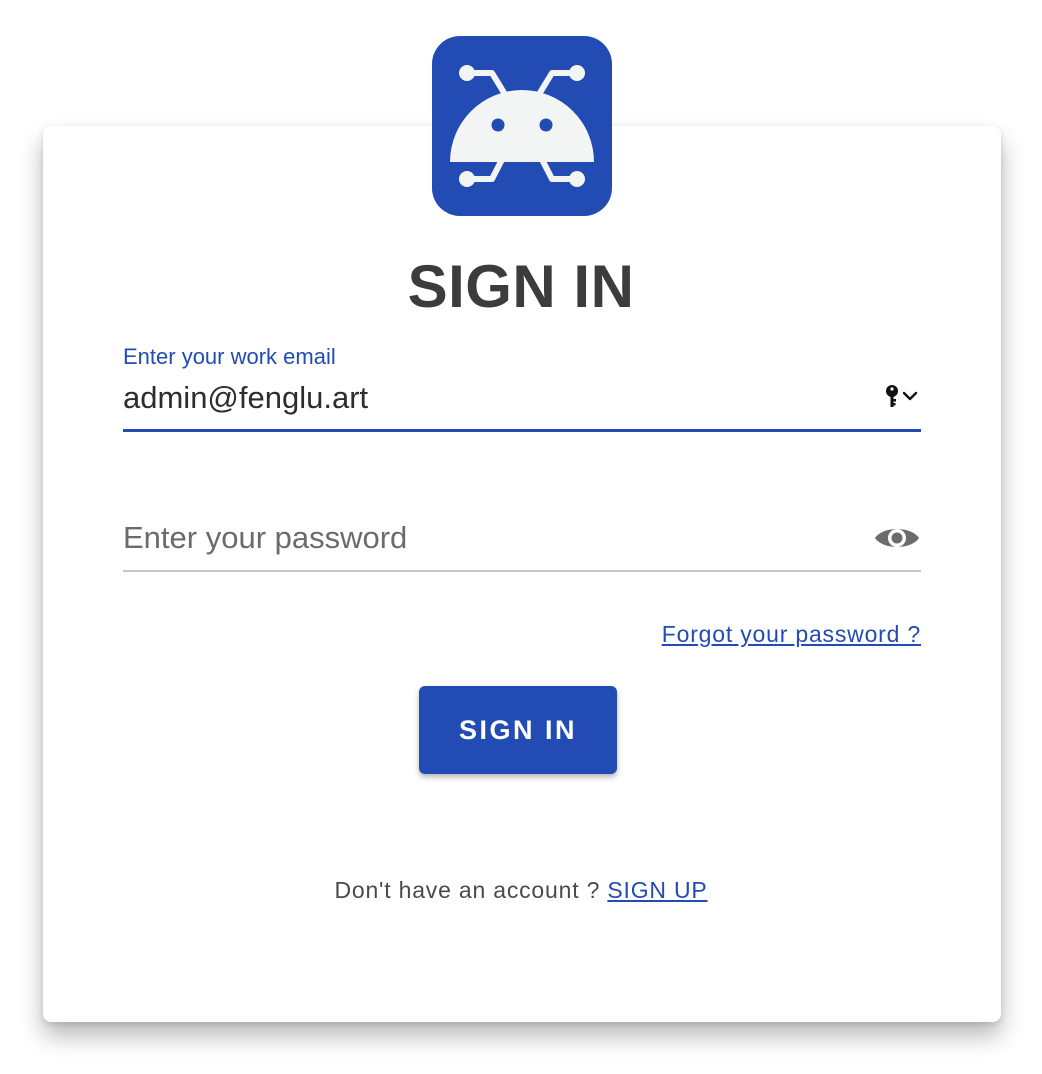  What do you see at coordinates (897, 538) in the screenshot?
I see `eye-icon` at bounding box center [897, 538].